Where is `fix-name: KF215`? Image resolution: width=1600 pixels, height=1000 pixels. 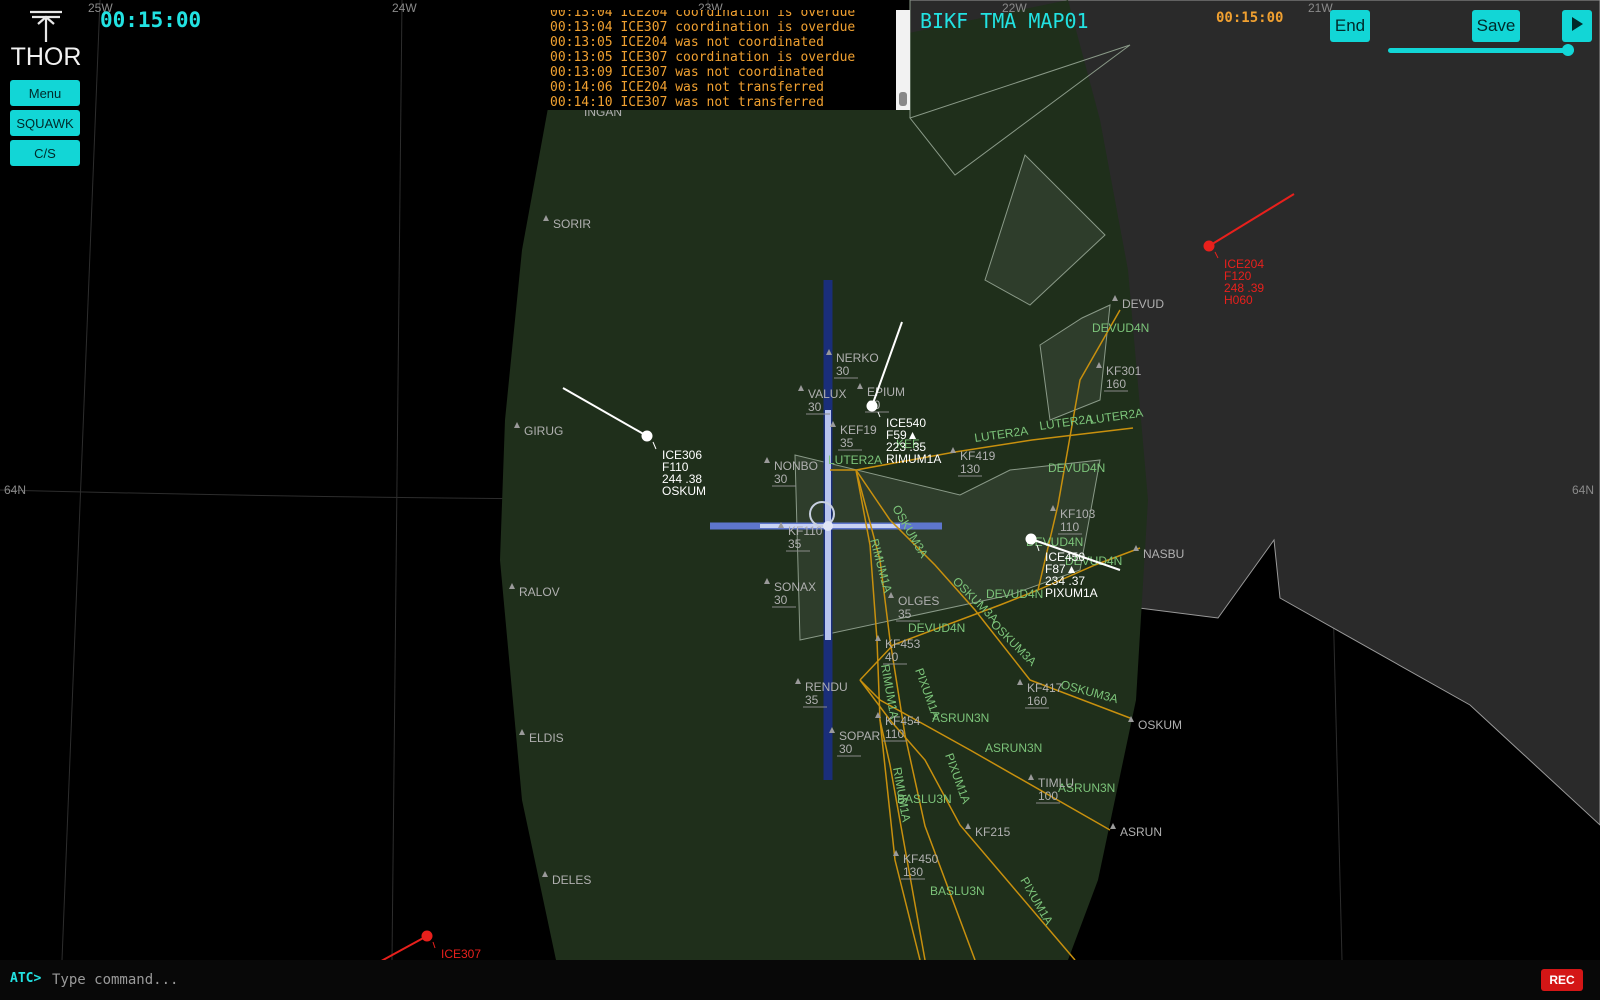
fix-name: KF215 is located at coordinates (993, 832).